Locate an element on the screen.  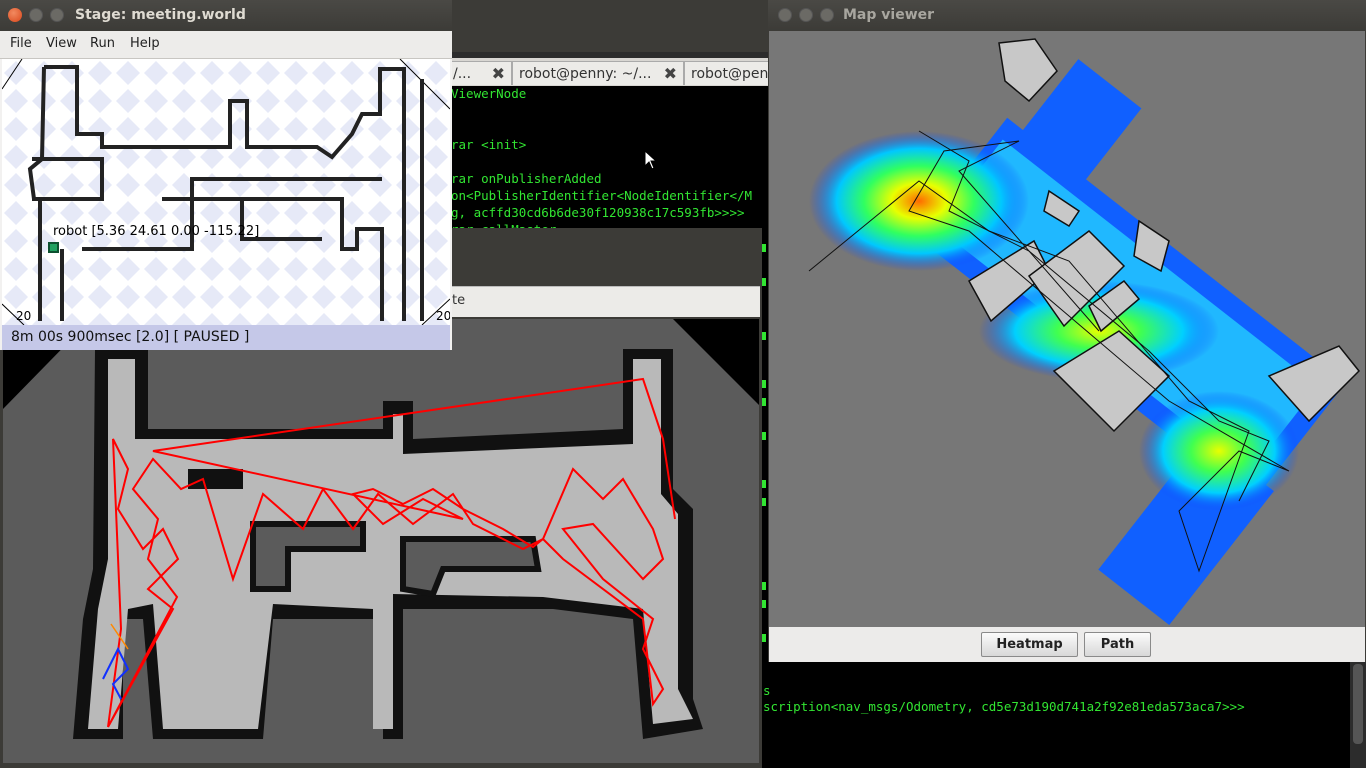
terminal-line: on<PublisherIdentifier<NodeIdentifier</M is located at coordinates (602, 195).